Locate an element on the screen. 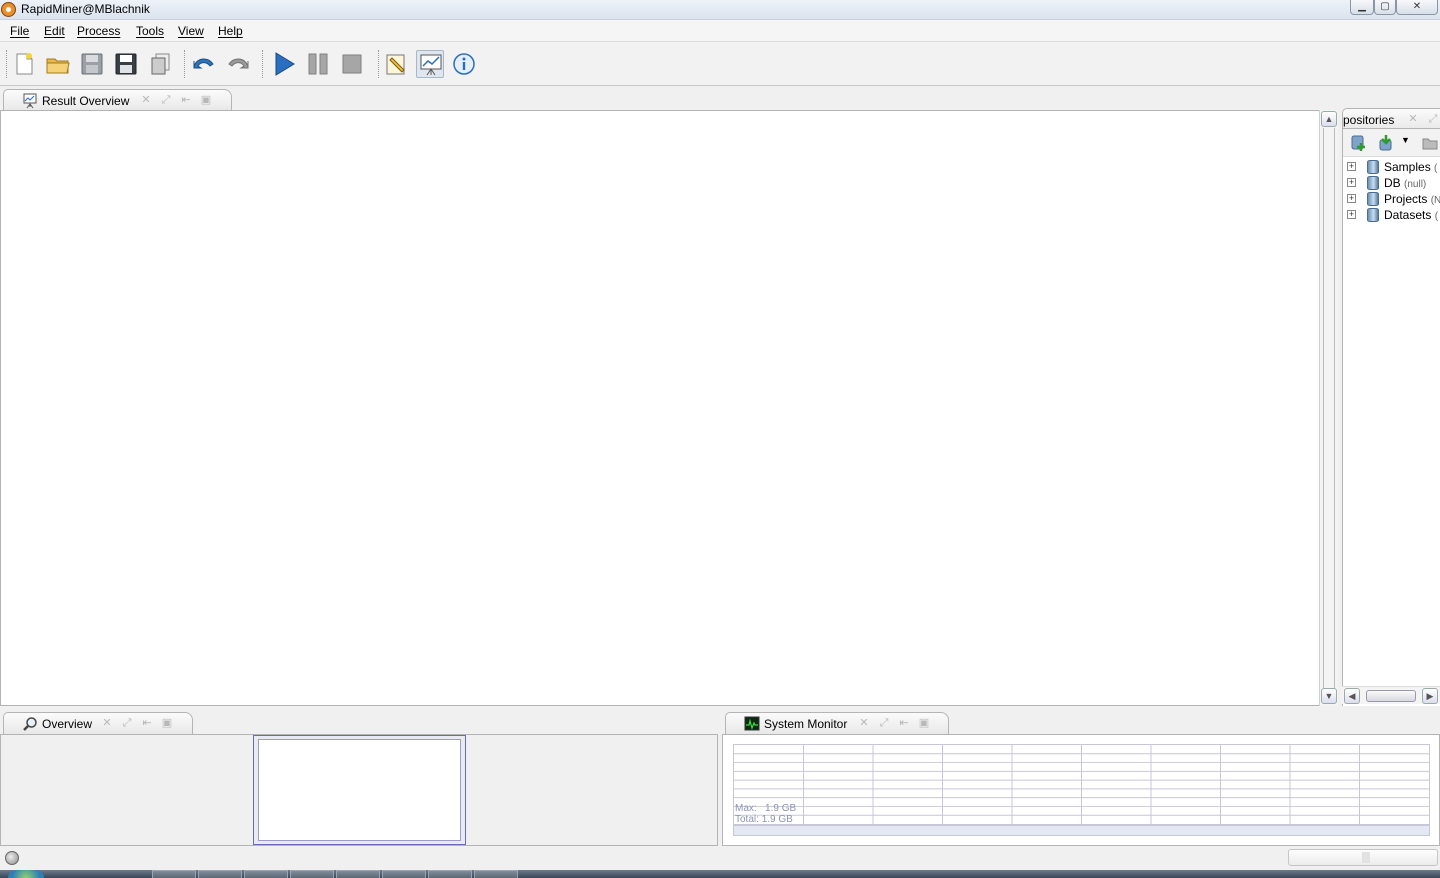 The image size is (1440, 878). menu-edit: Edit is located at coordinates (54, 31).